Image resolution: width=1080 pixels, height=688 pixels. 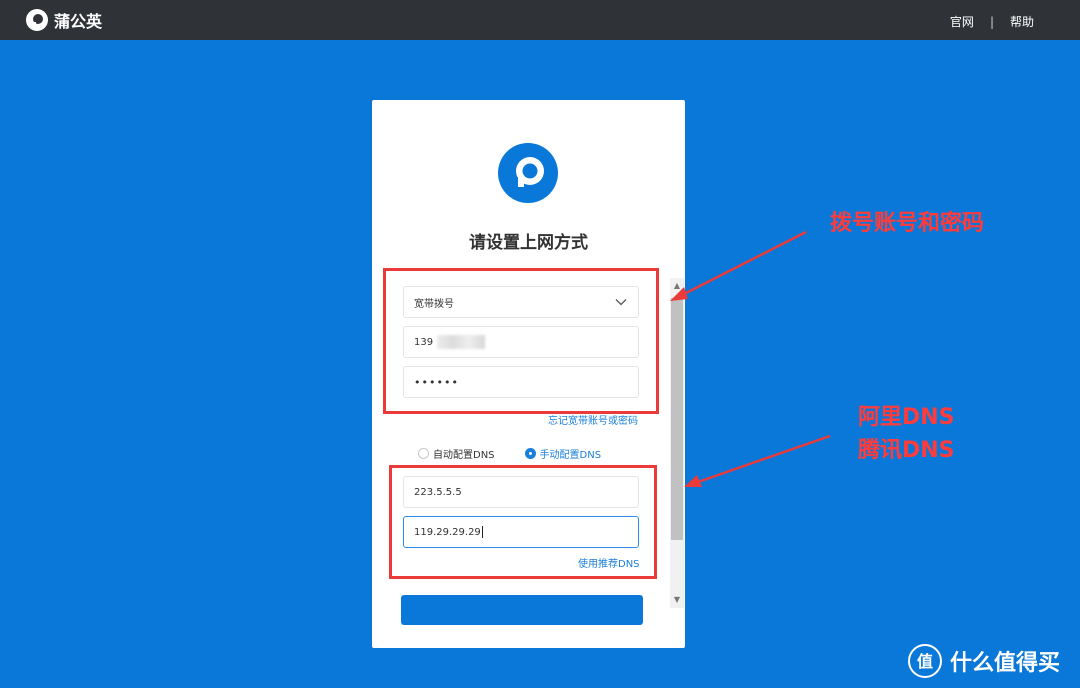 I want to click on watermark-badge-text: 值, so click(x=925, y=661).